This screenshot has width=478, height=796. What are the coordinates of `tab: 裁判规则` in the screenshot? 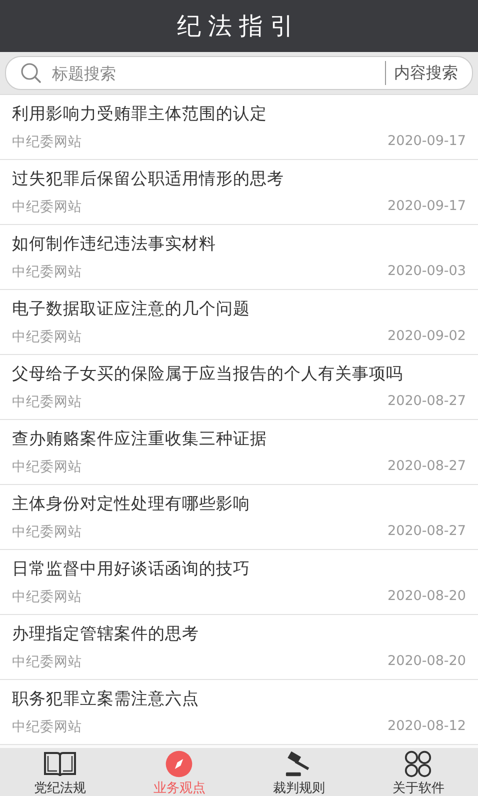 It's located at (298, 772).